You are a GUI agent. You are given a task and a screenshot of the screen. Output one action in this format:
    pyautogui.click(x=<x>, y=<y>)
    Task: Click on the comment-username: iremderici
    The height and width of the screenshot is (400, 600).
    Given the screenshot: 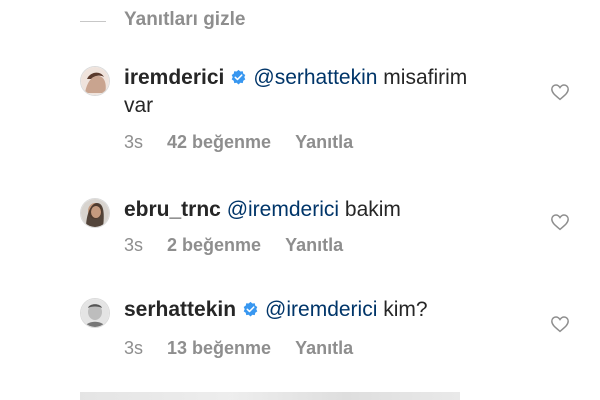 What is the action you would take?
    pyautogui.click(x=174, y=77)
    